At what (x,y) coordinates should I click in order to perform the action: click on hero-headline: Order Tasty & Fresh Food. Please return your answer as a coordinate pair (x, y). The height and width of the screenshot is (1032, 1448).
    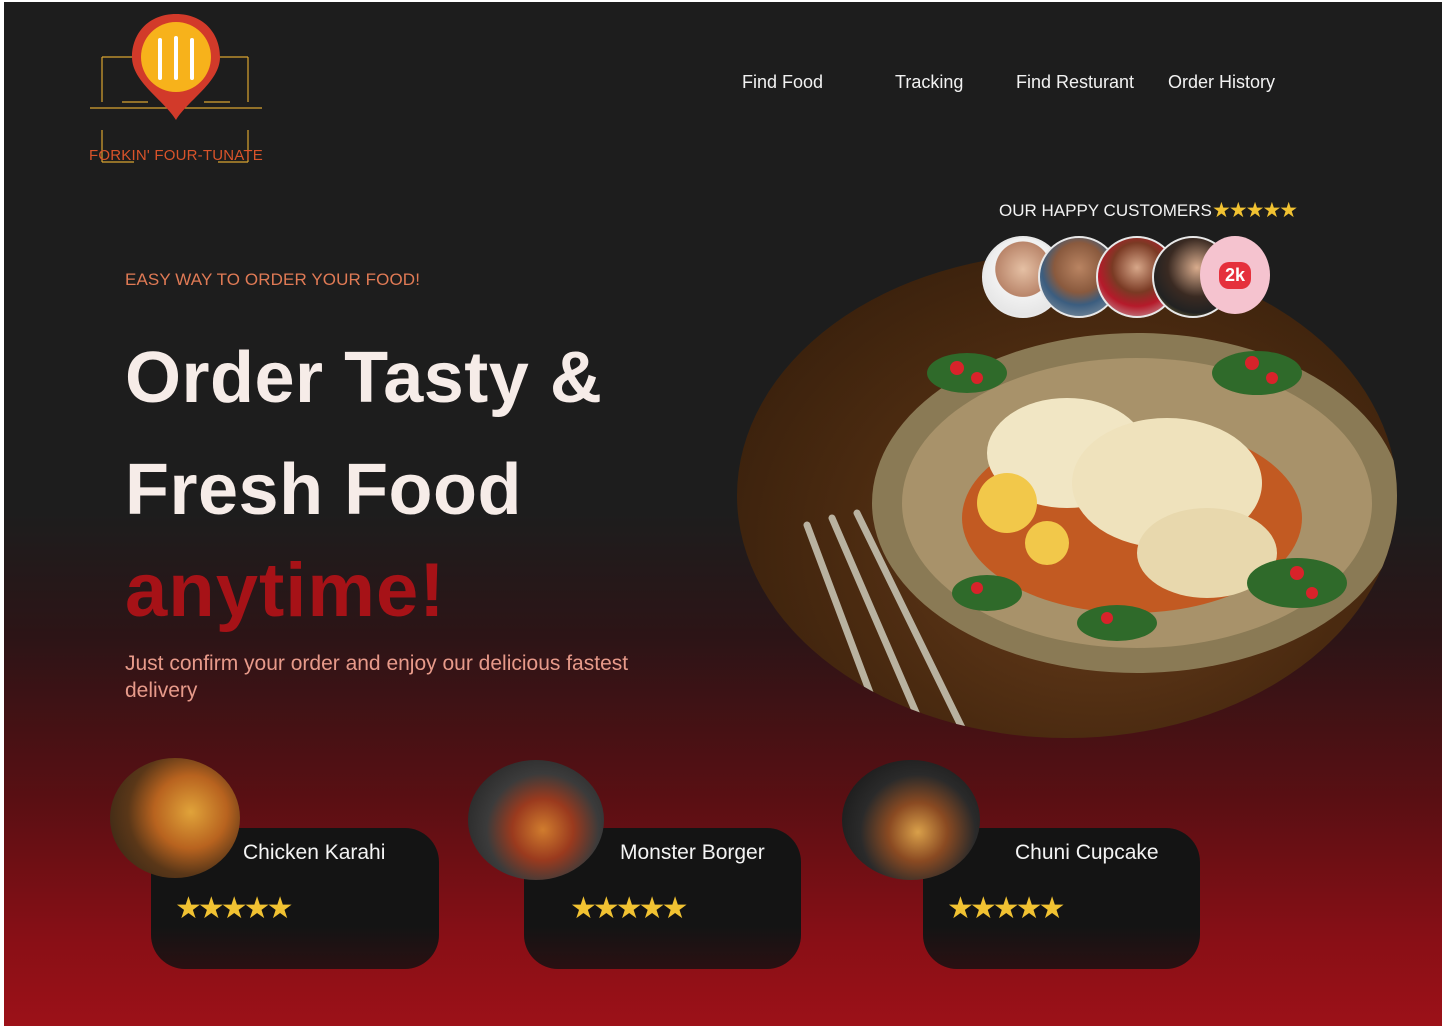
    Looking at the image, I should click on (363, 434).